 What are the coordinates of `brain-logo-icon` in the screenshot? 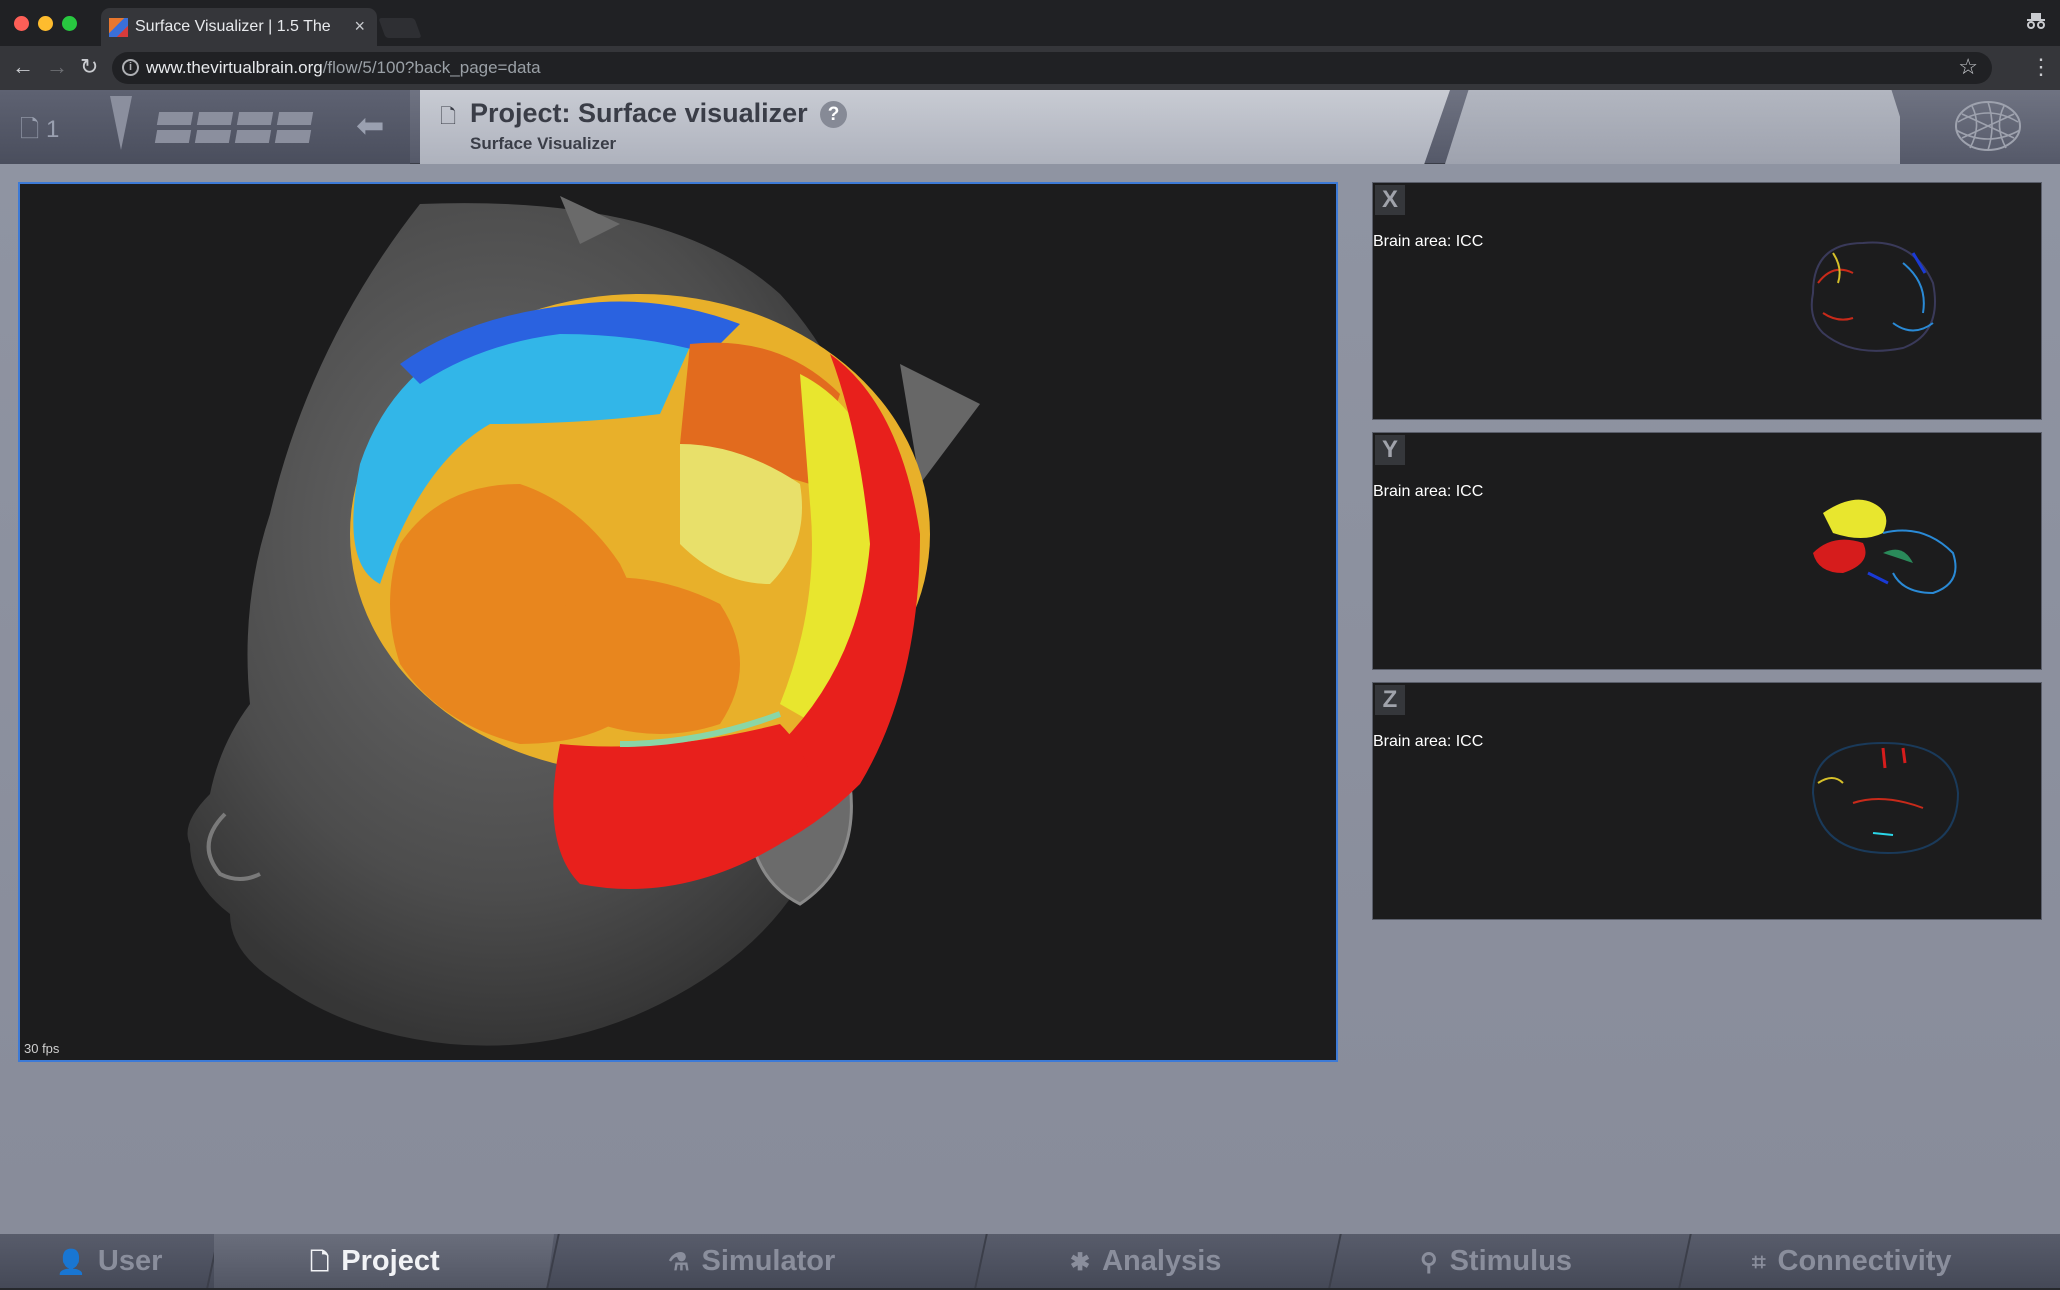 It's located at (1988, 126).